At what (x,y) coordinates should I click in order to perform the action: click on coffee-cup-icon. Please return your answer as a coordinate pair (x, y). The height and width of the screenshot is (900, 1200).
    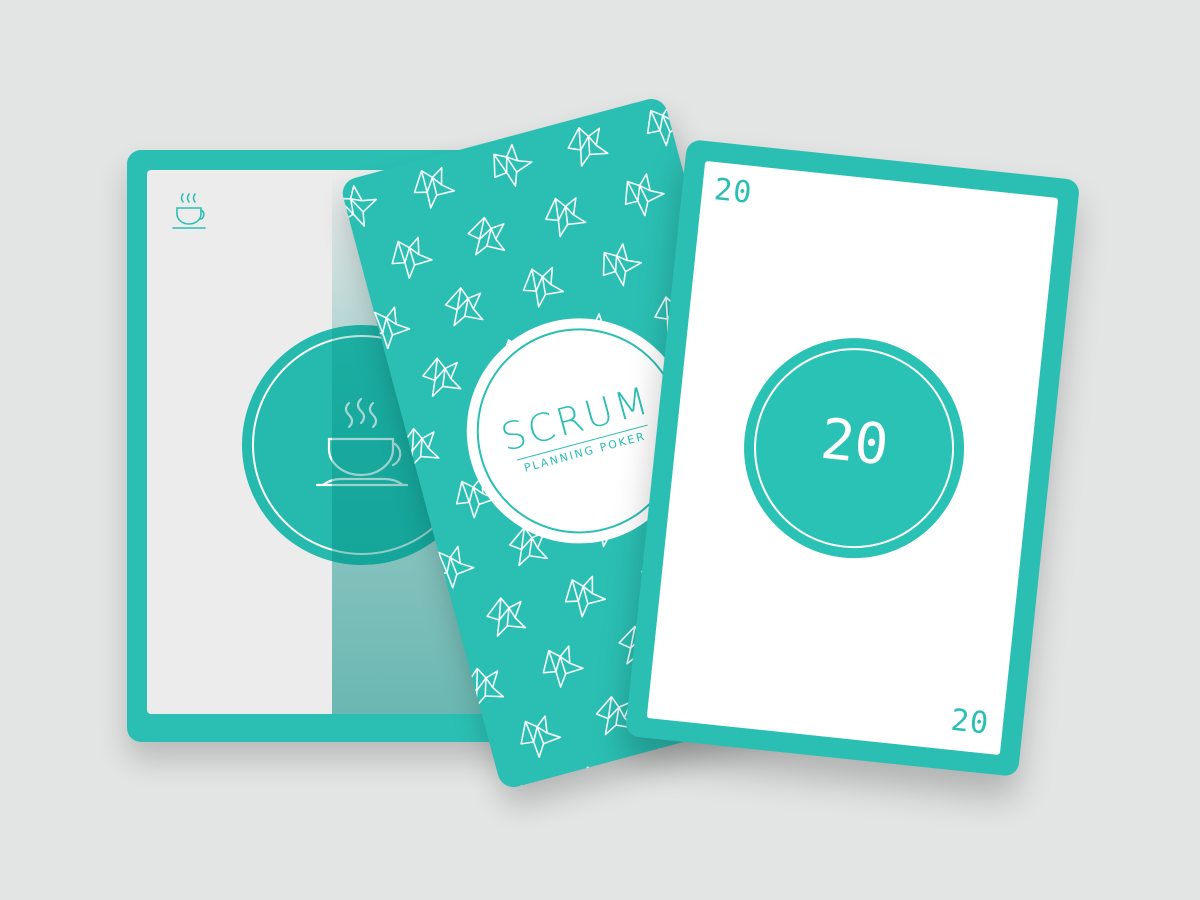
    Looking at the image, I should click on (189, 211).